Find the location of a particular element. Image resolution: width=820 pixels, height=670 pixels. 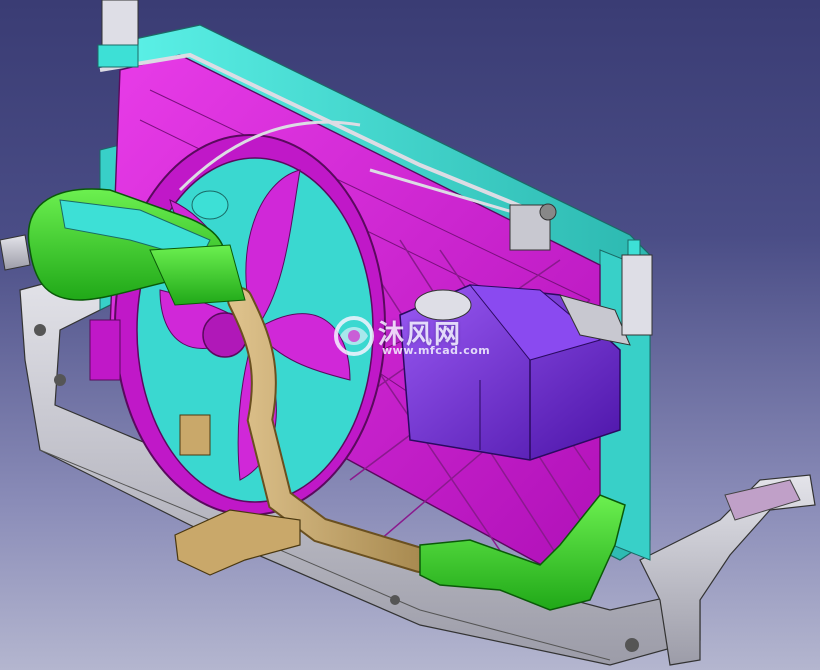

upper-radiator-hose is located at coordinates (136, 247).